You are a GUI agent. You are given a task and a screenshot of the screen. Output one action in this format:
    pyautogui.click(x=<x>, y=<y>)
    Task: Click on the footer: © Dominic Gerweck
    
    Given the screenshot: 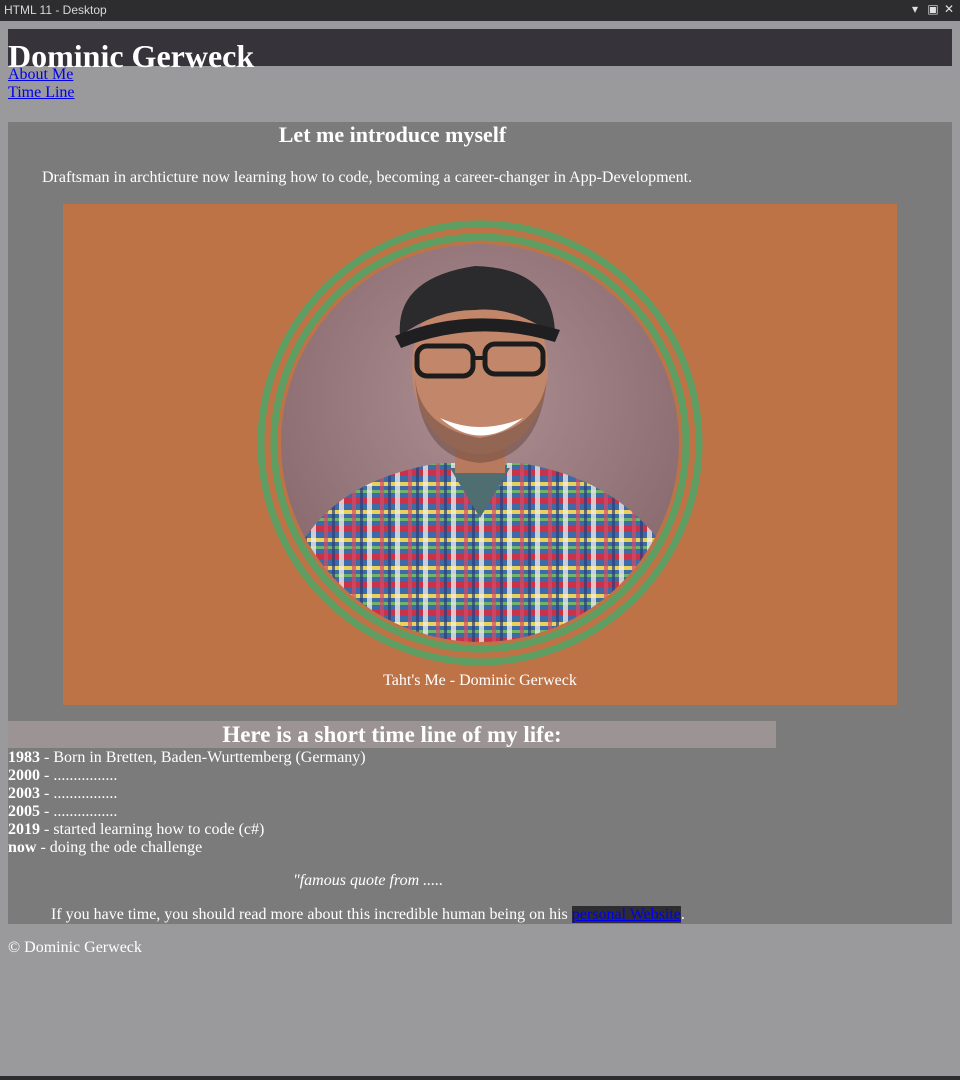 What is the action you would take?
    pyautogui.click(x=75, y=947)
    